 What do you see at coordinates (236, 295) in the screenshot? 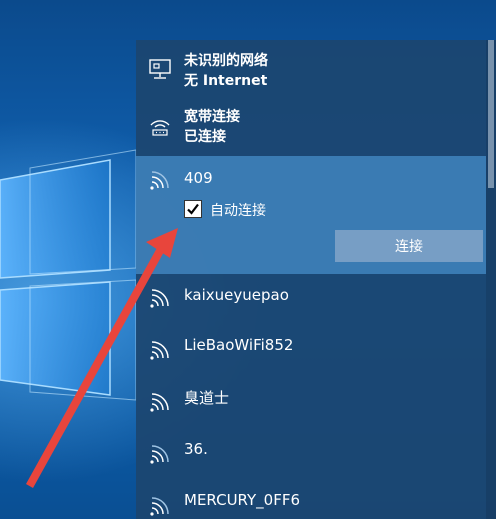
I see `network-name: kaixueyuepao` at bounding box center [236, 295].